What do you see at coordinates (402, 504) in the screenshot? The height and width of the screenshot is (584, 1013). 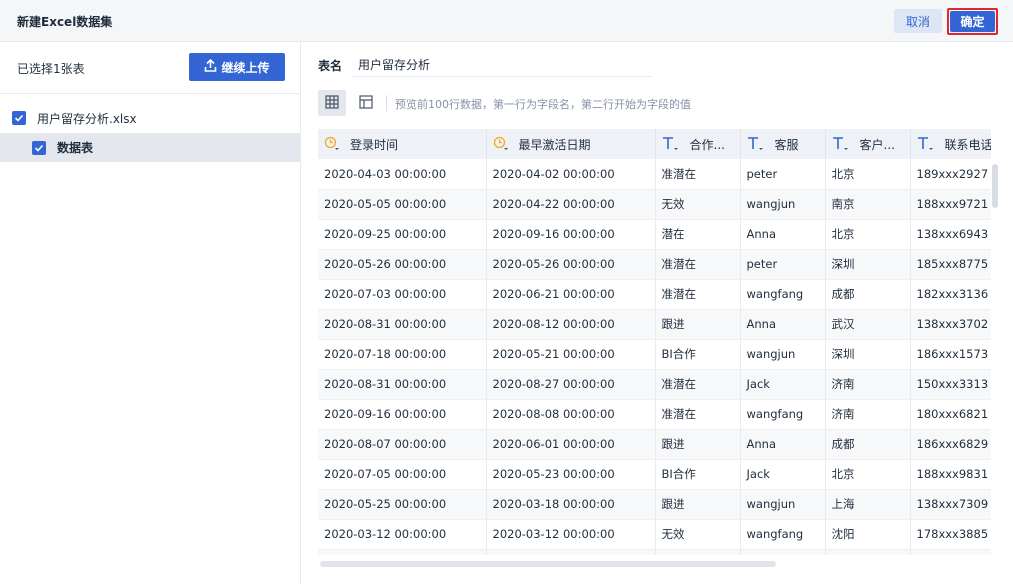 I see `table-cell: 2020-05-25 00:00:00` at bounding box center [402, 504].